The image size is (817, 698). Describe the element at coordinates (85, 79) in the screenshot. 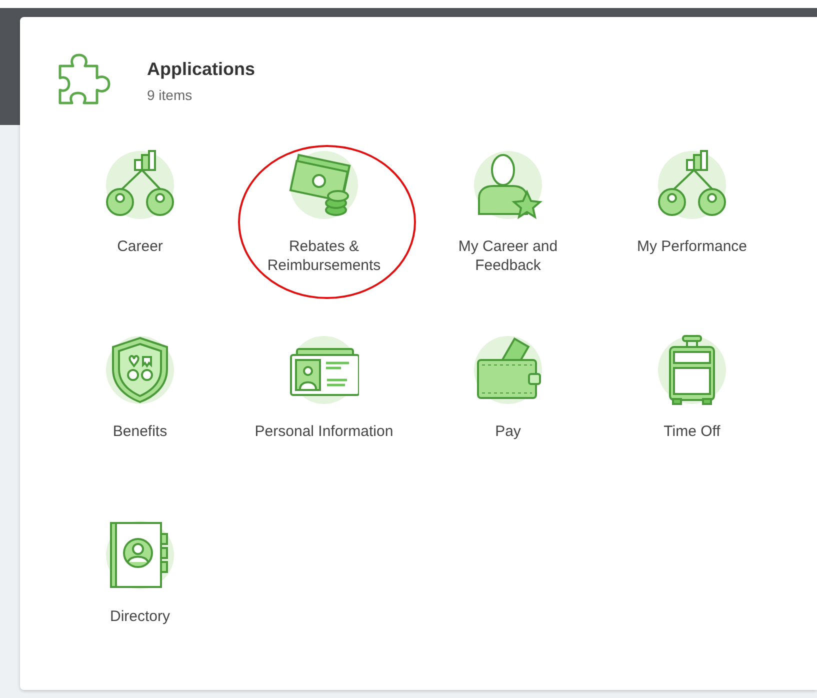

I see `puzzle-icon` at that location.